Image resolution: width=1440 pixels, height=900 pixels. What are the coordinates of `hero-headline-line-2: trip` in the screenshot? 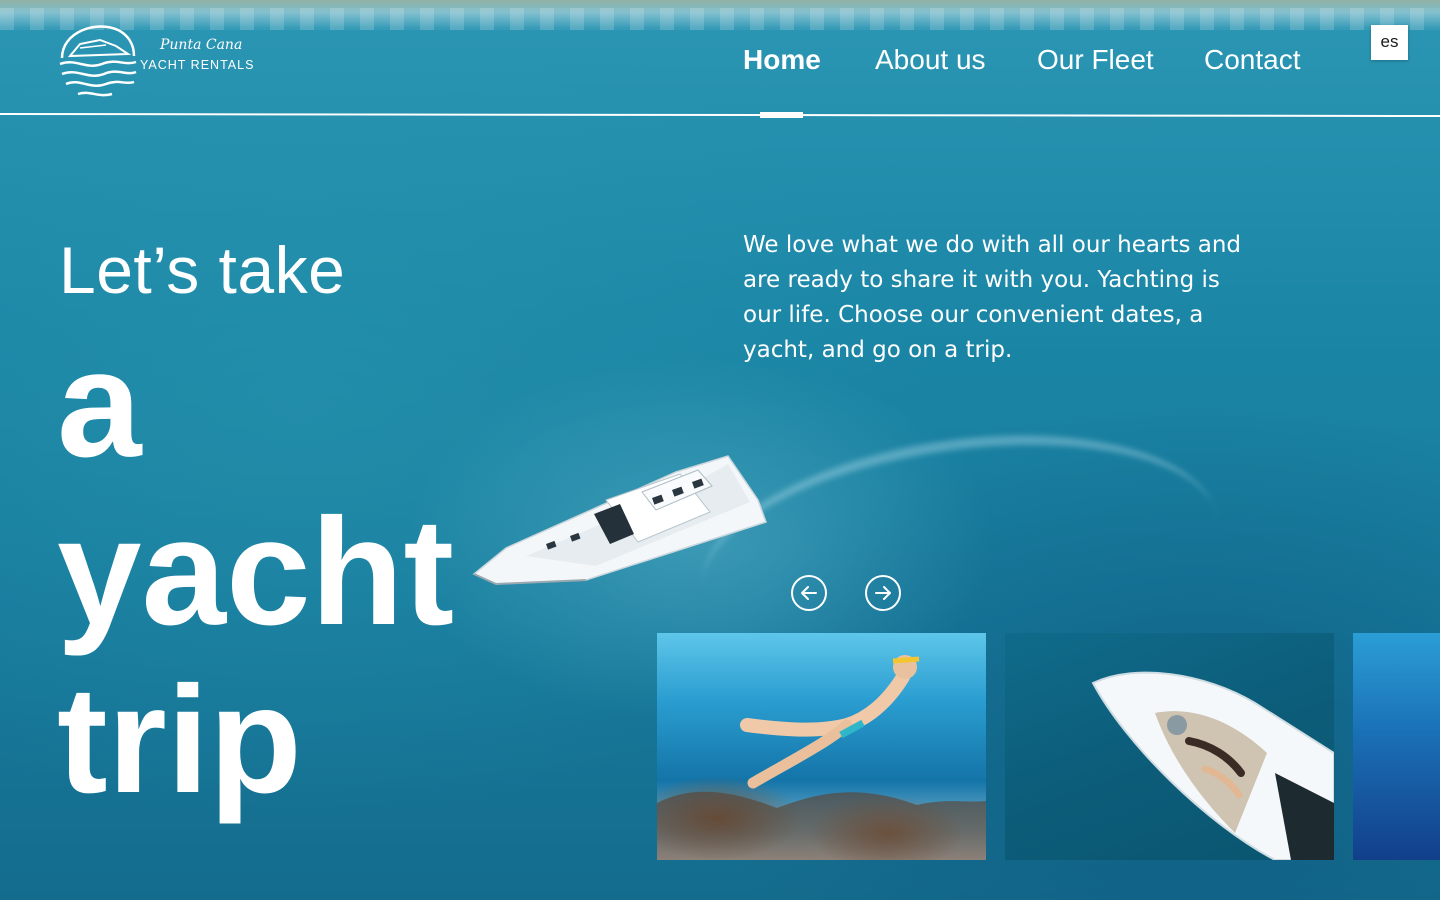 It's located at (179, 740).